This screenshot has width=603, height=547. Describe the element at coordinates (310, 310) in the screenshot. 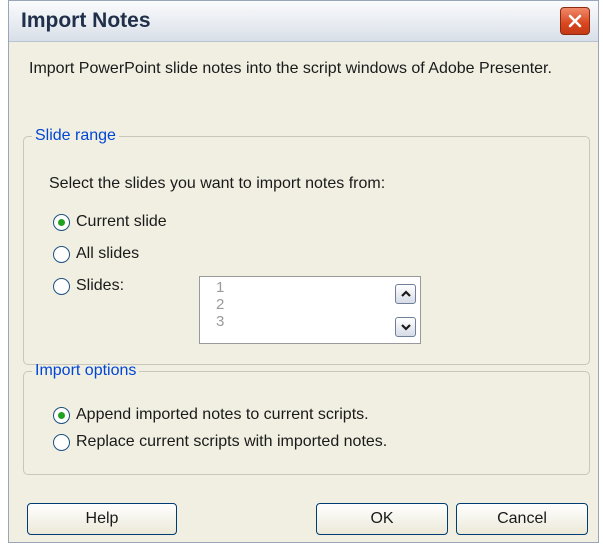

I see `slides-listbox: 1 2 3` at that location.